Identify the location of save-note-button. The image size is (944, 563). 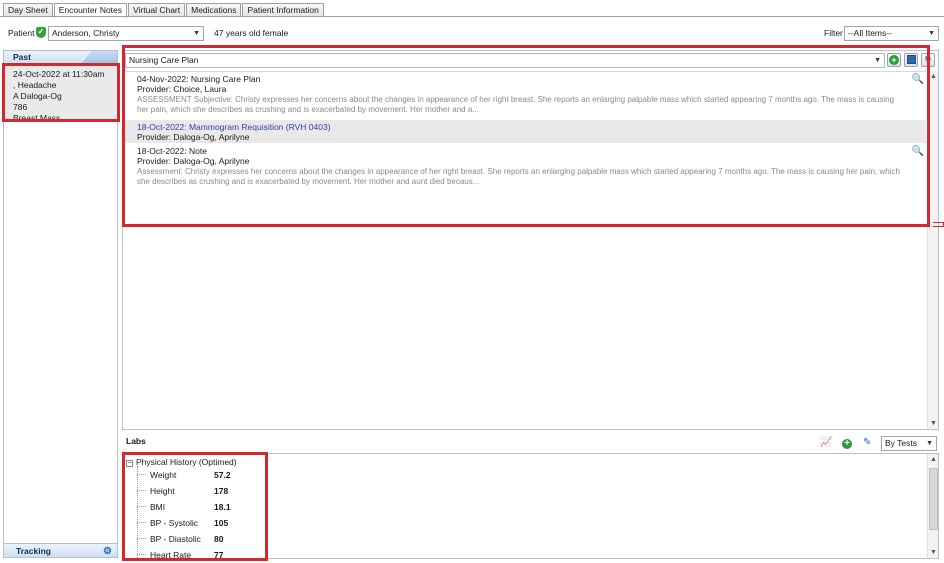
(911, 60).